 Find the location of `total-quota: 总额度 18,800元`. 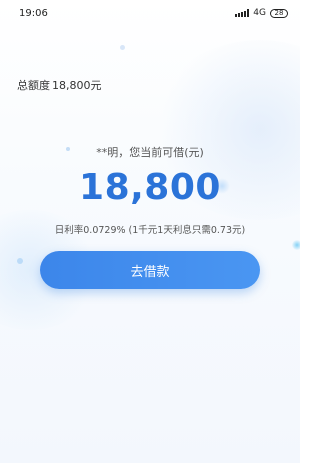

total-quota: 总额度 18,800元 is located at coordinates (59, 85).